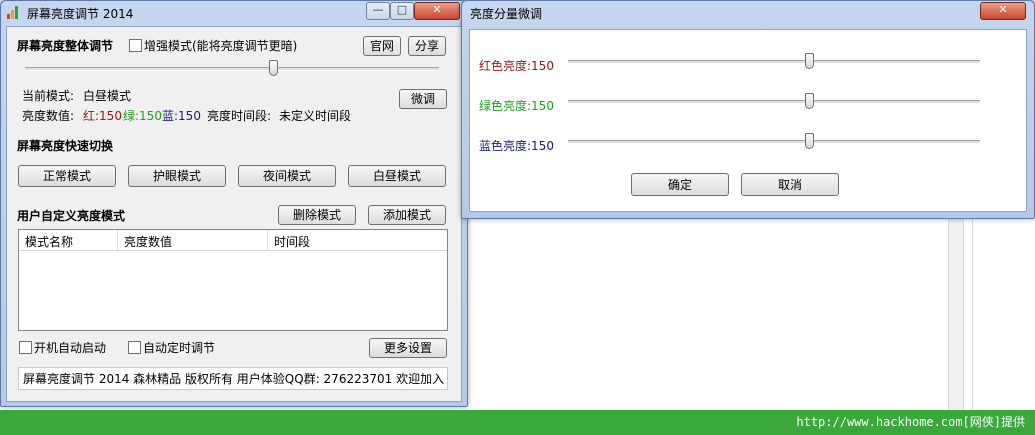 This screenshot has width=1035, height=435. What do you see at coordinates (427, 46) in the screenshot?
I see `share-button: 分享` at bounding box center [427, 46].